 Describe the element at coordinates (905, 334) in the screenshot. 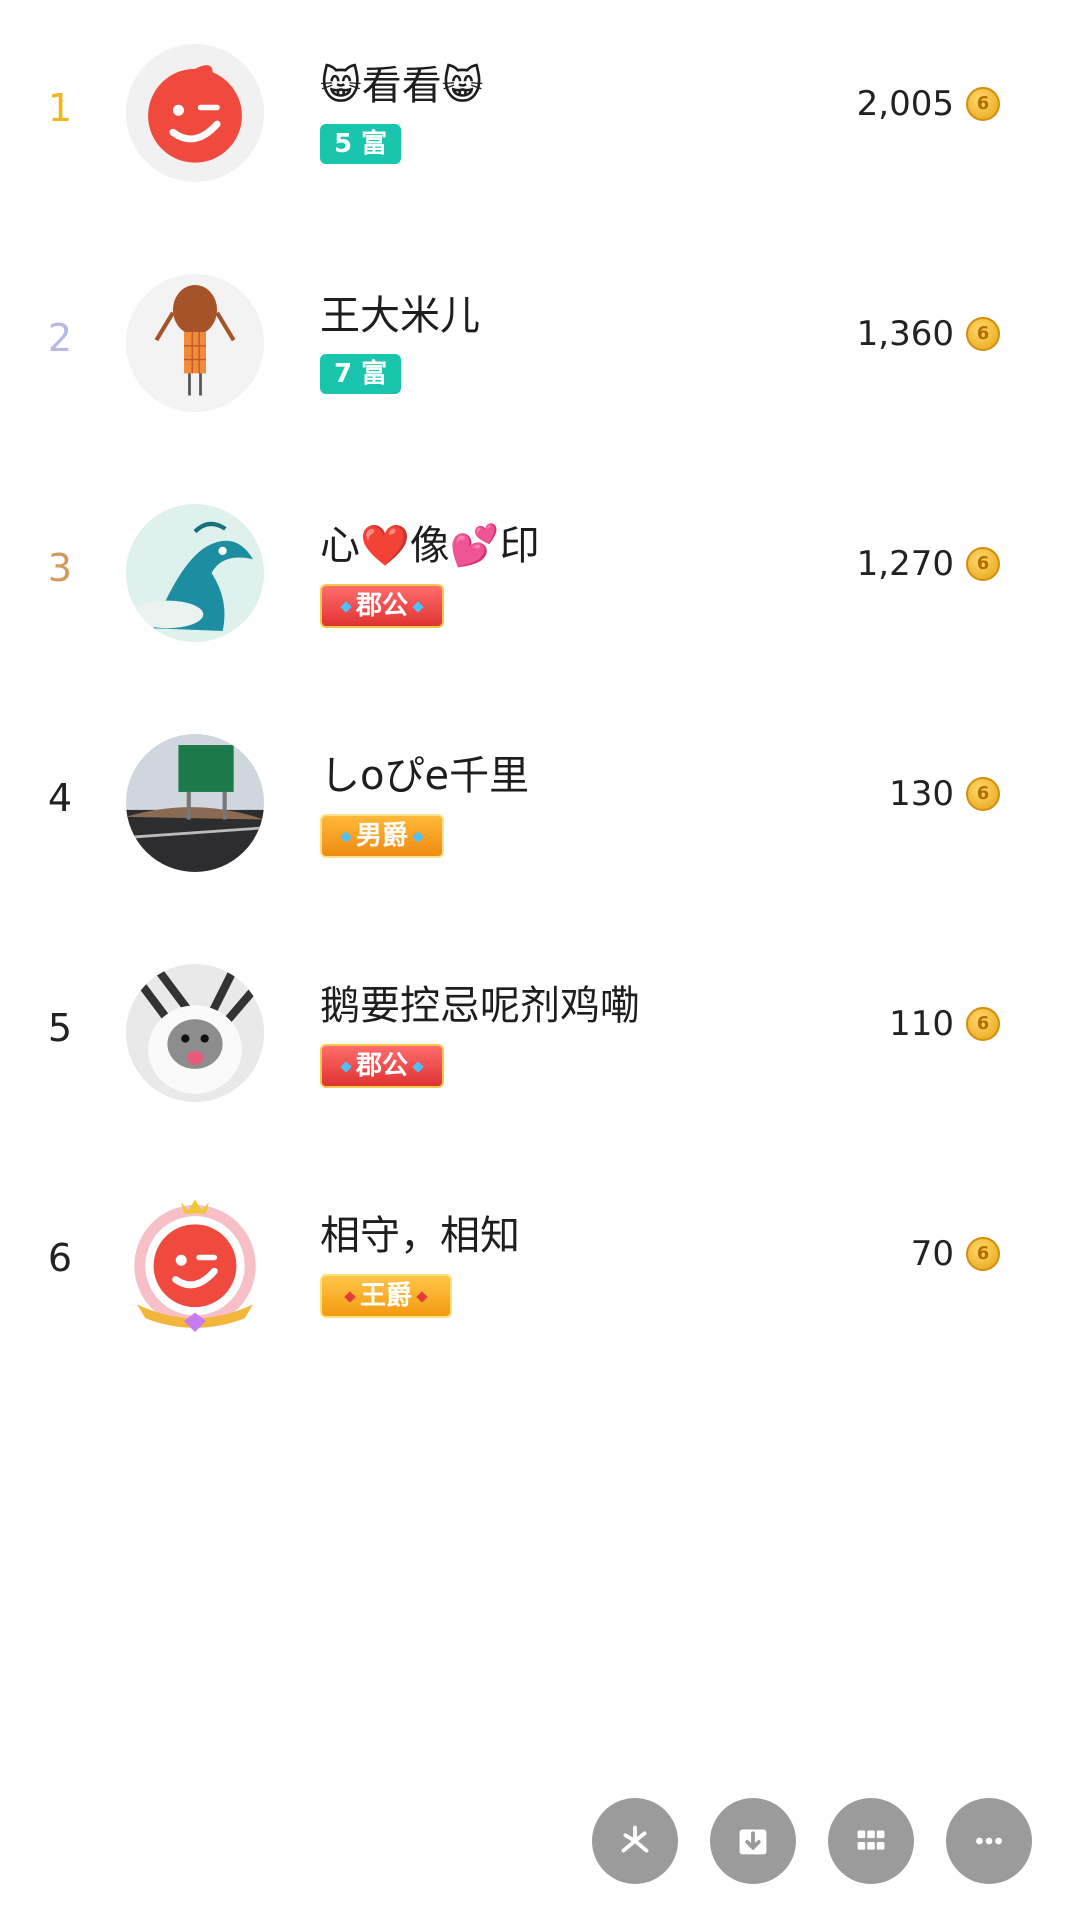

I see `score-value: 1,360` at that location.